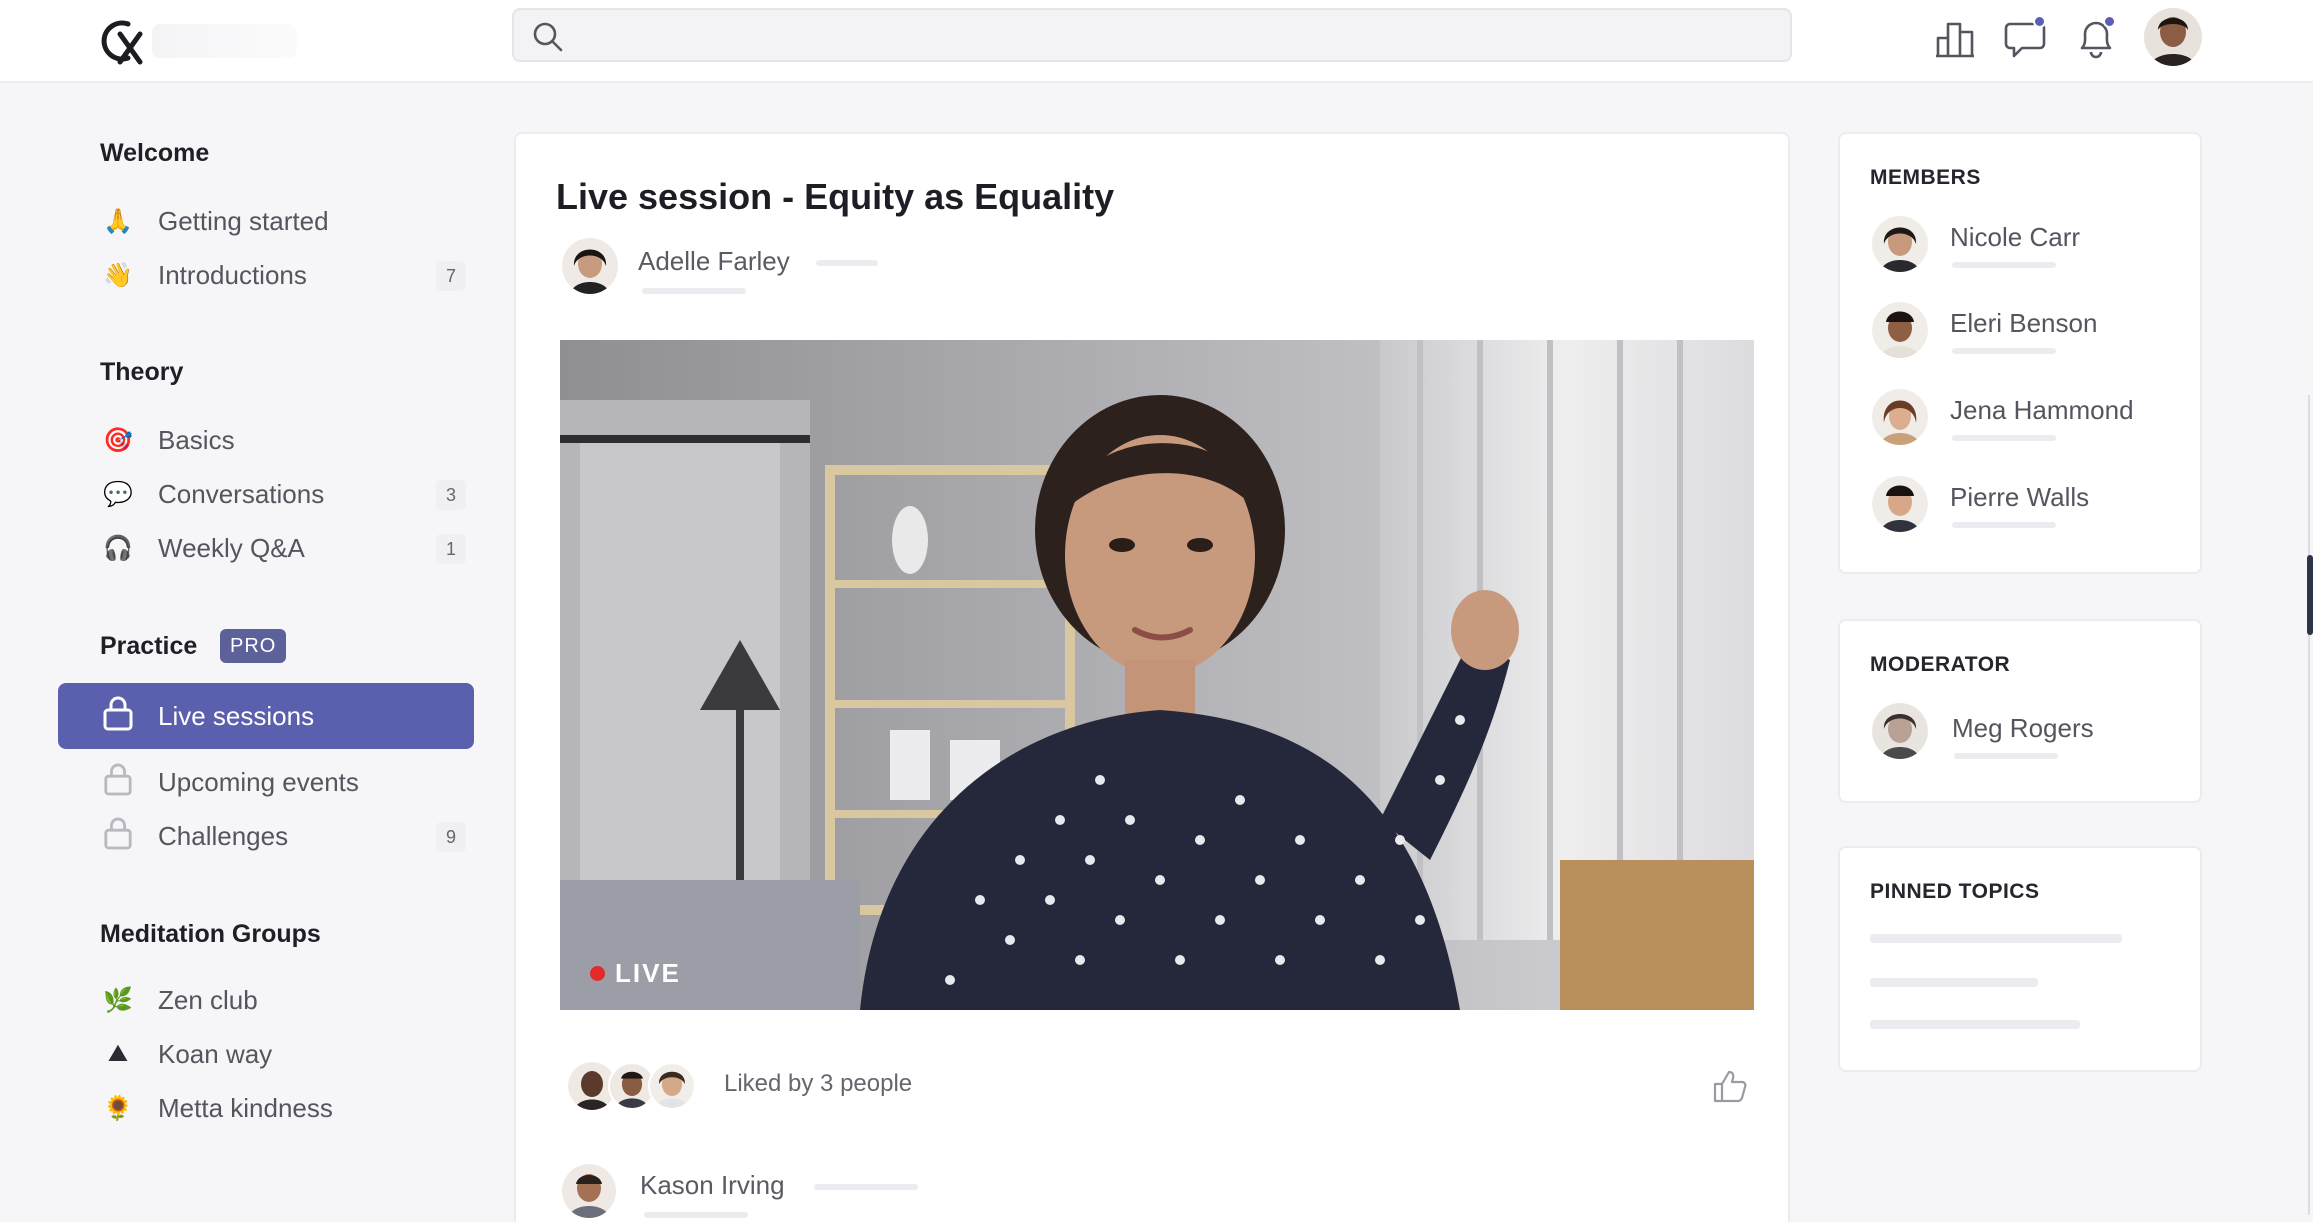 Image resolution: width=2313 pixels, height=1222 pixels. I want to click on messages-button, so click(2026, 37).